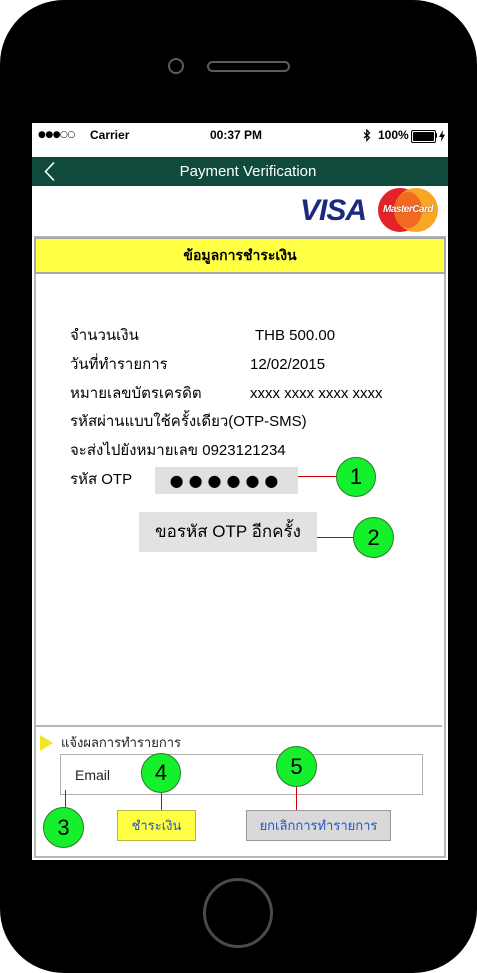 The image size is (477, 973). I want to click on resend-otp-button: ขอรหัส OTP อีกครั้ง, so click(228, 532).